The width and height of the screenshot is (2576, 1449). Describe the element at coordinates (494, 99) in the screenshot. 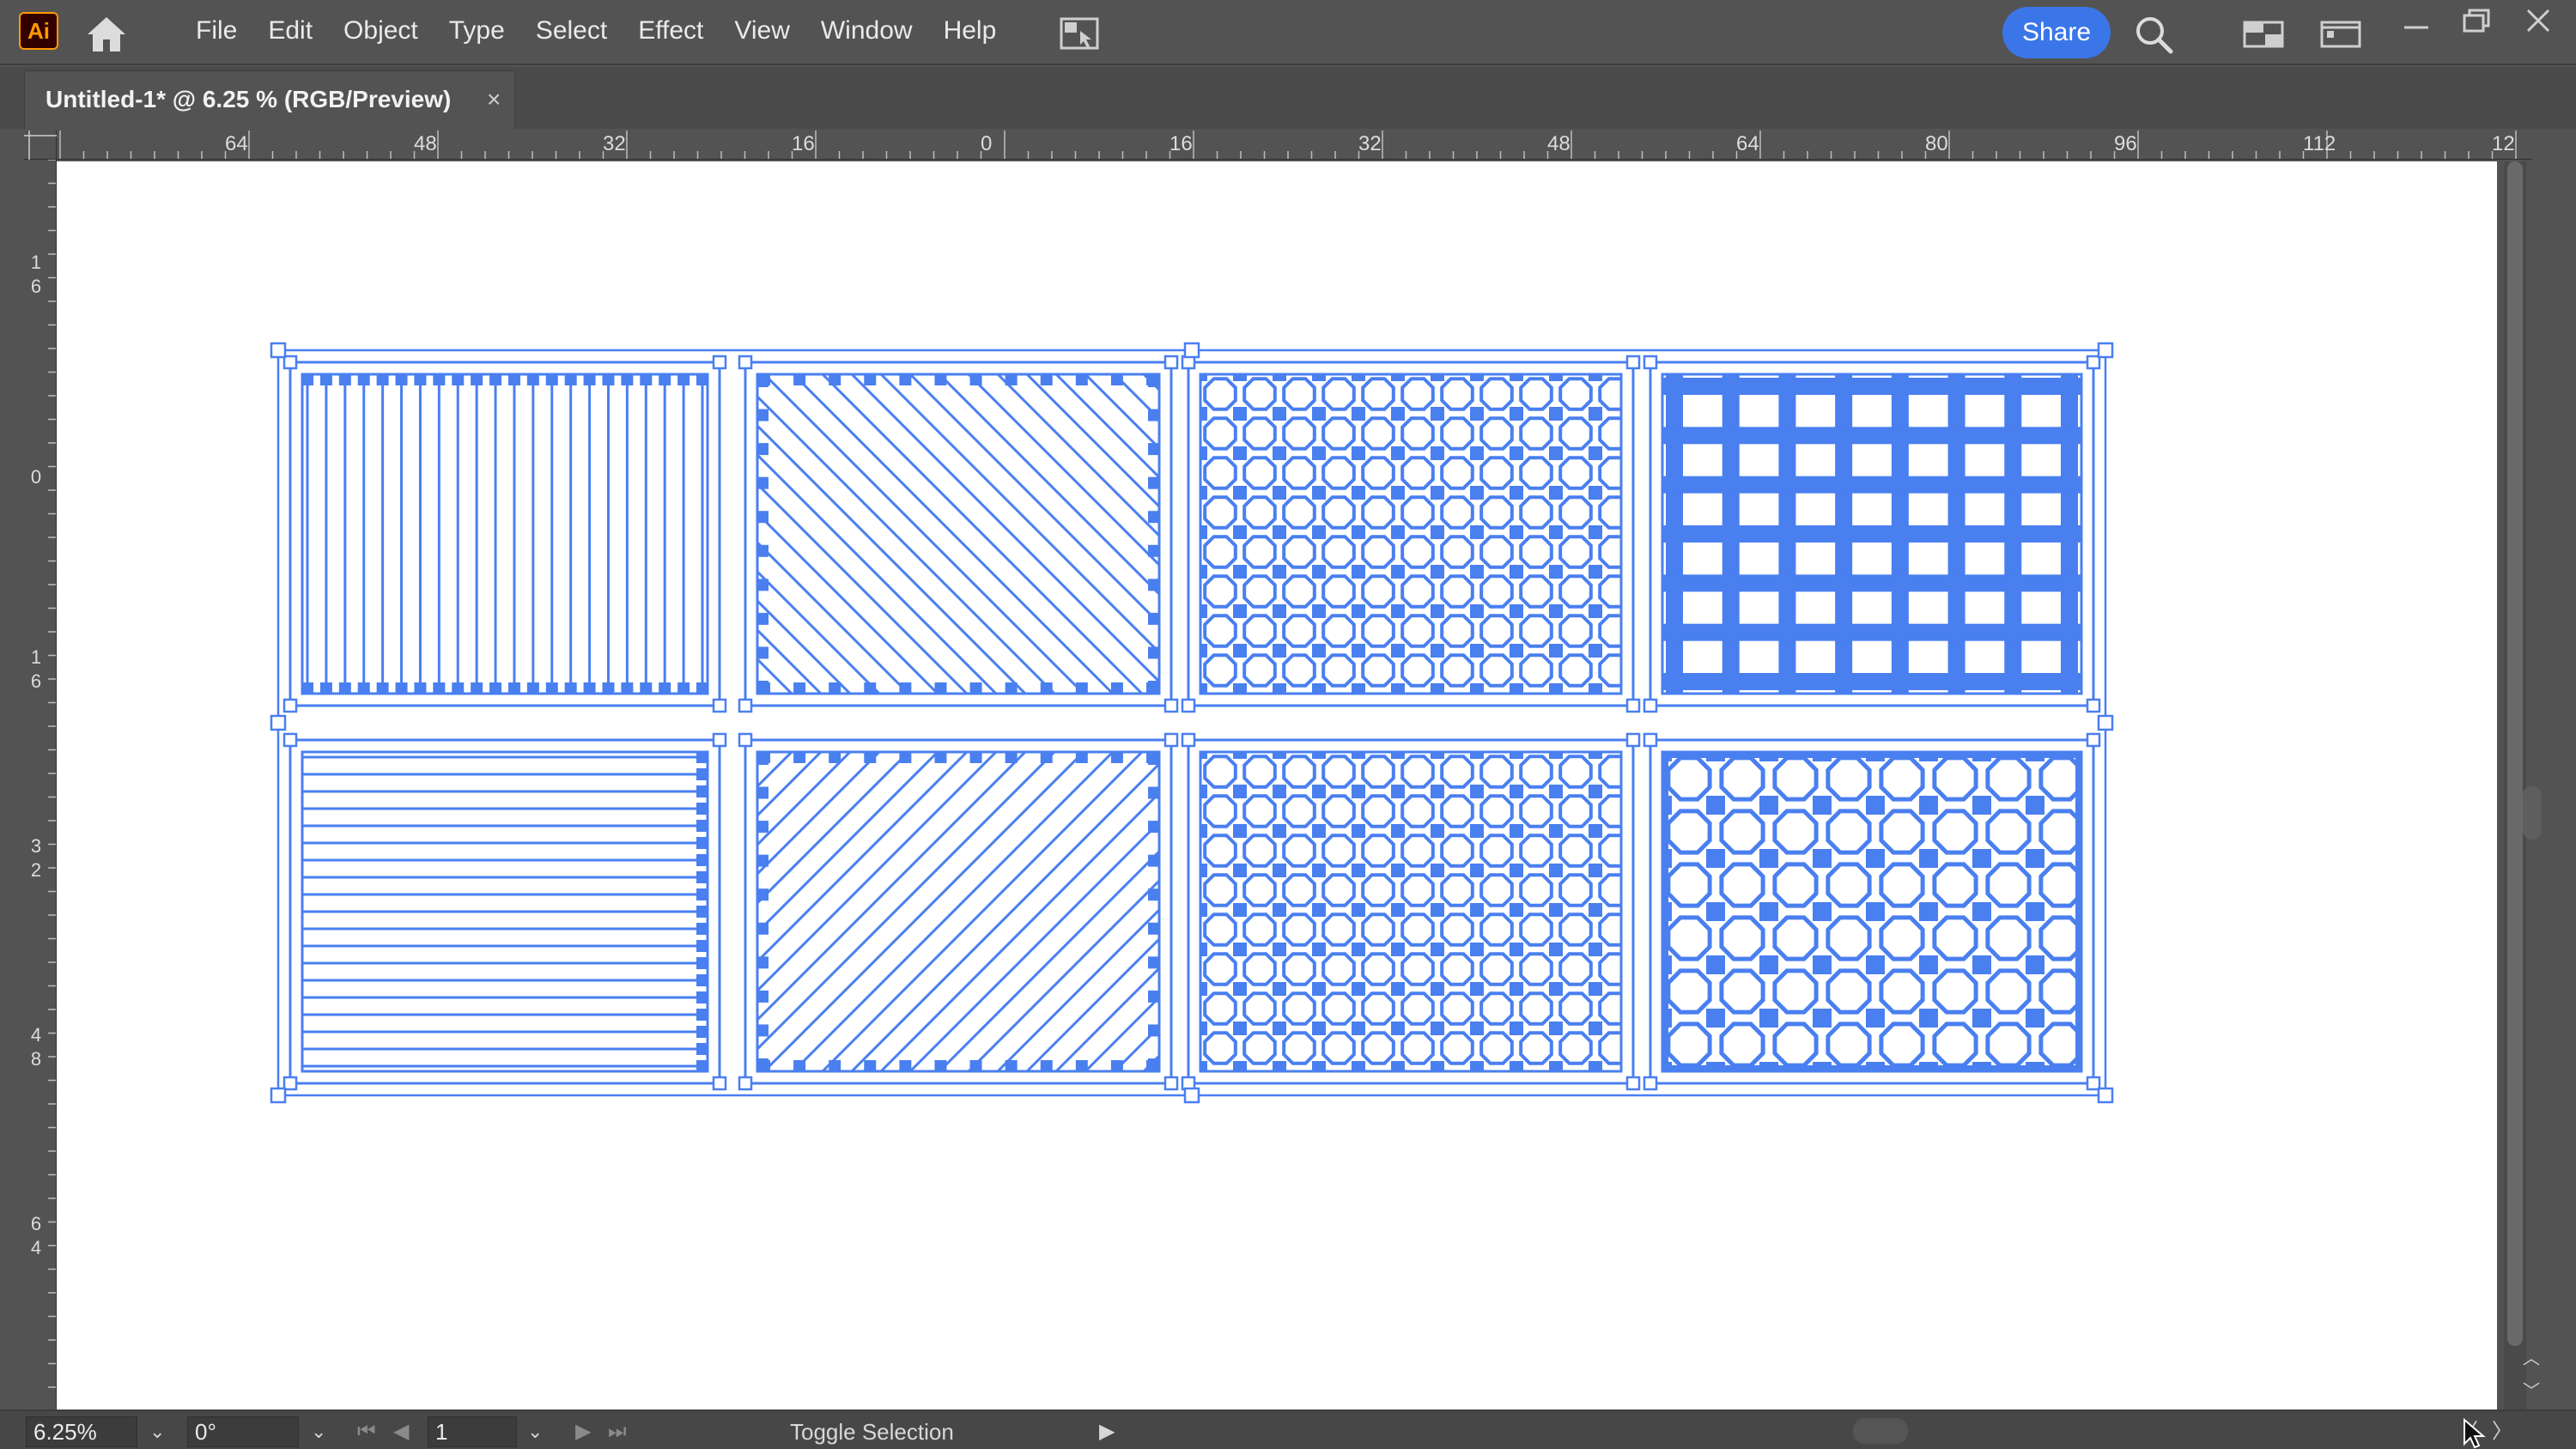

I see `document-tab-close-button: ×` at that location.